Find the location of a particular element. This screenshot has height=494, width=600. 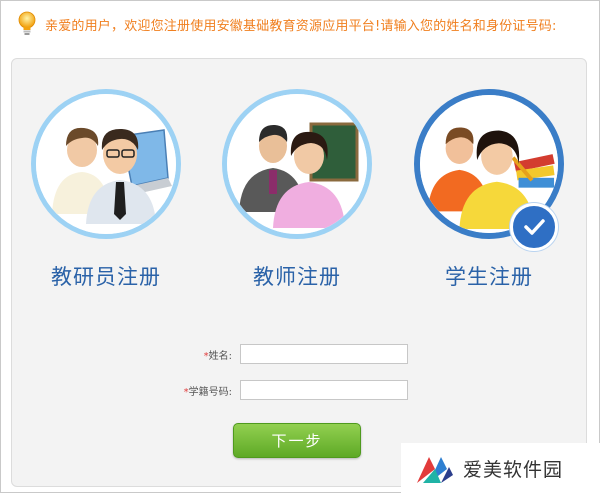

name-label-text: 姓名: is located at coordinates (220, 356).